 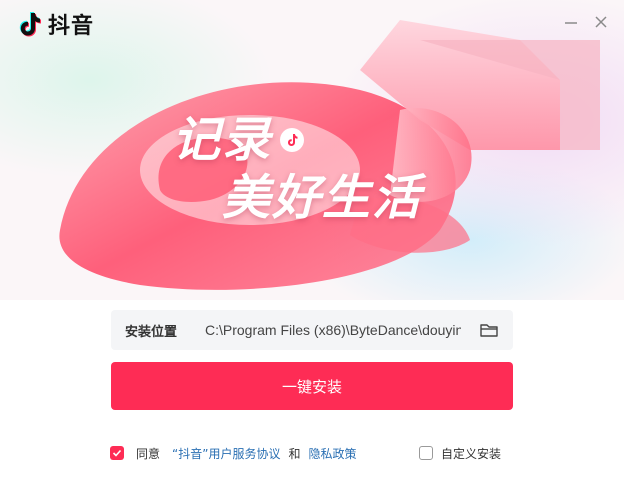 I want to click on custom-install-row: 自定义安装, so click(x=460, y=453).